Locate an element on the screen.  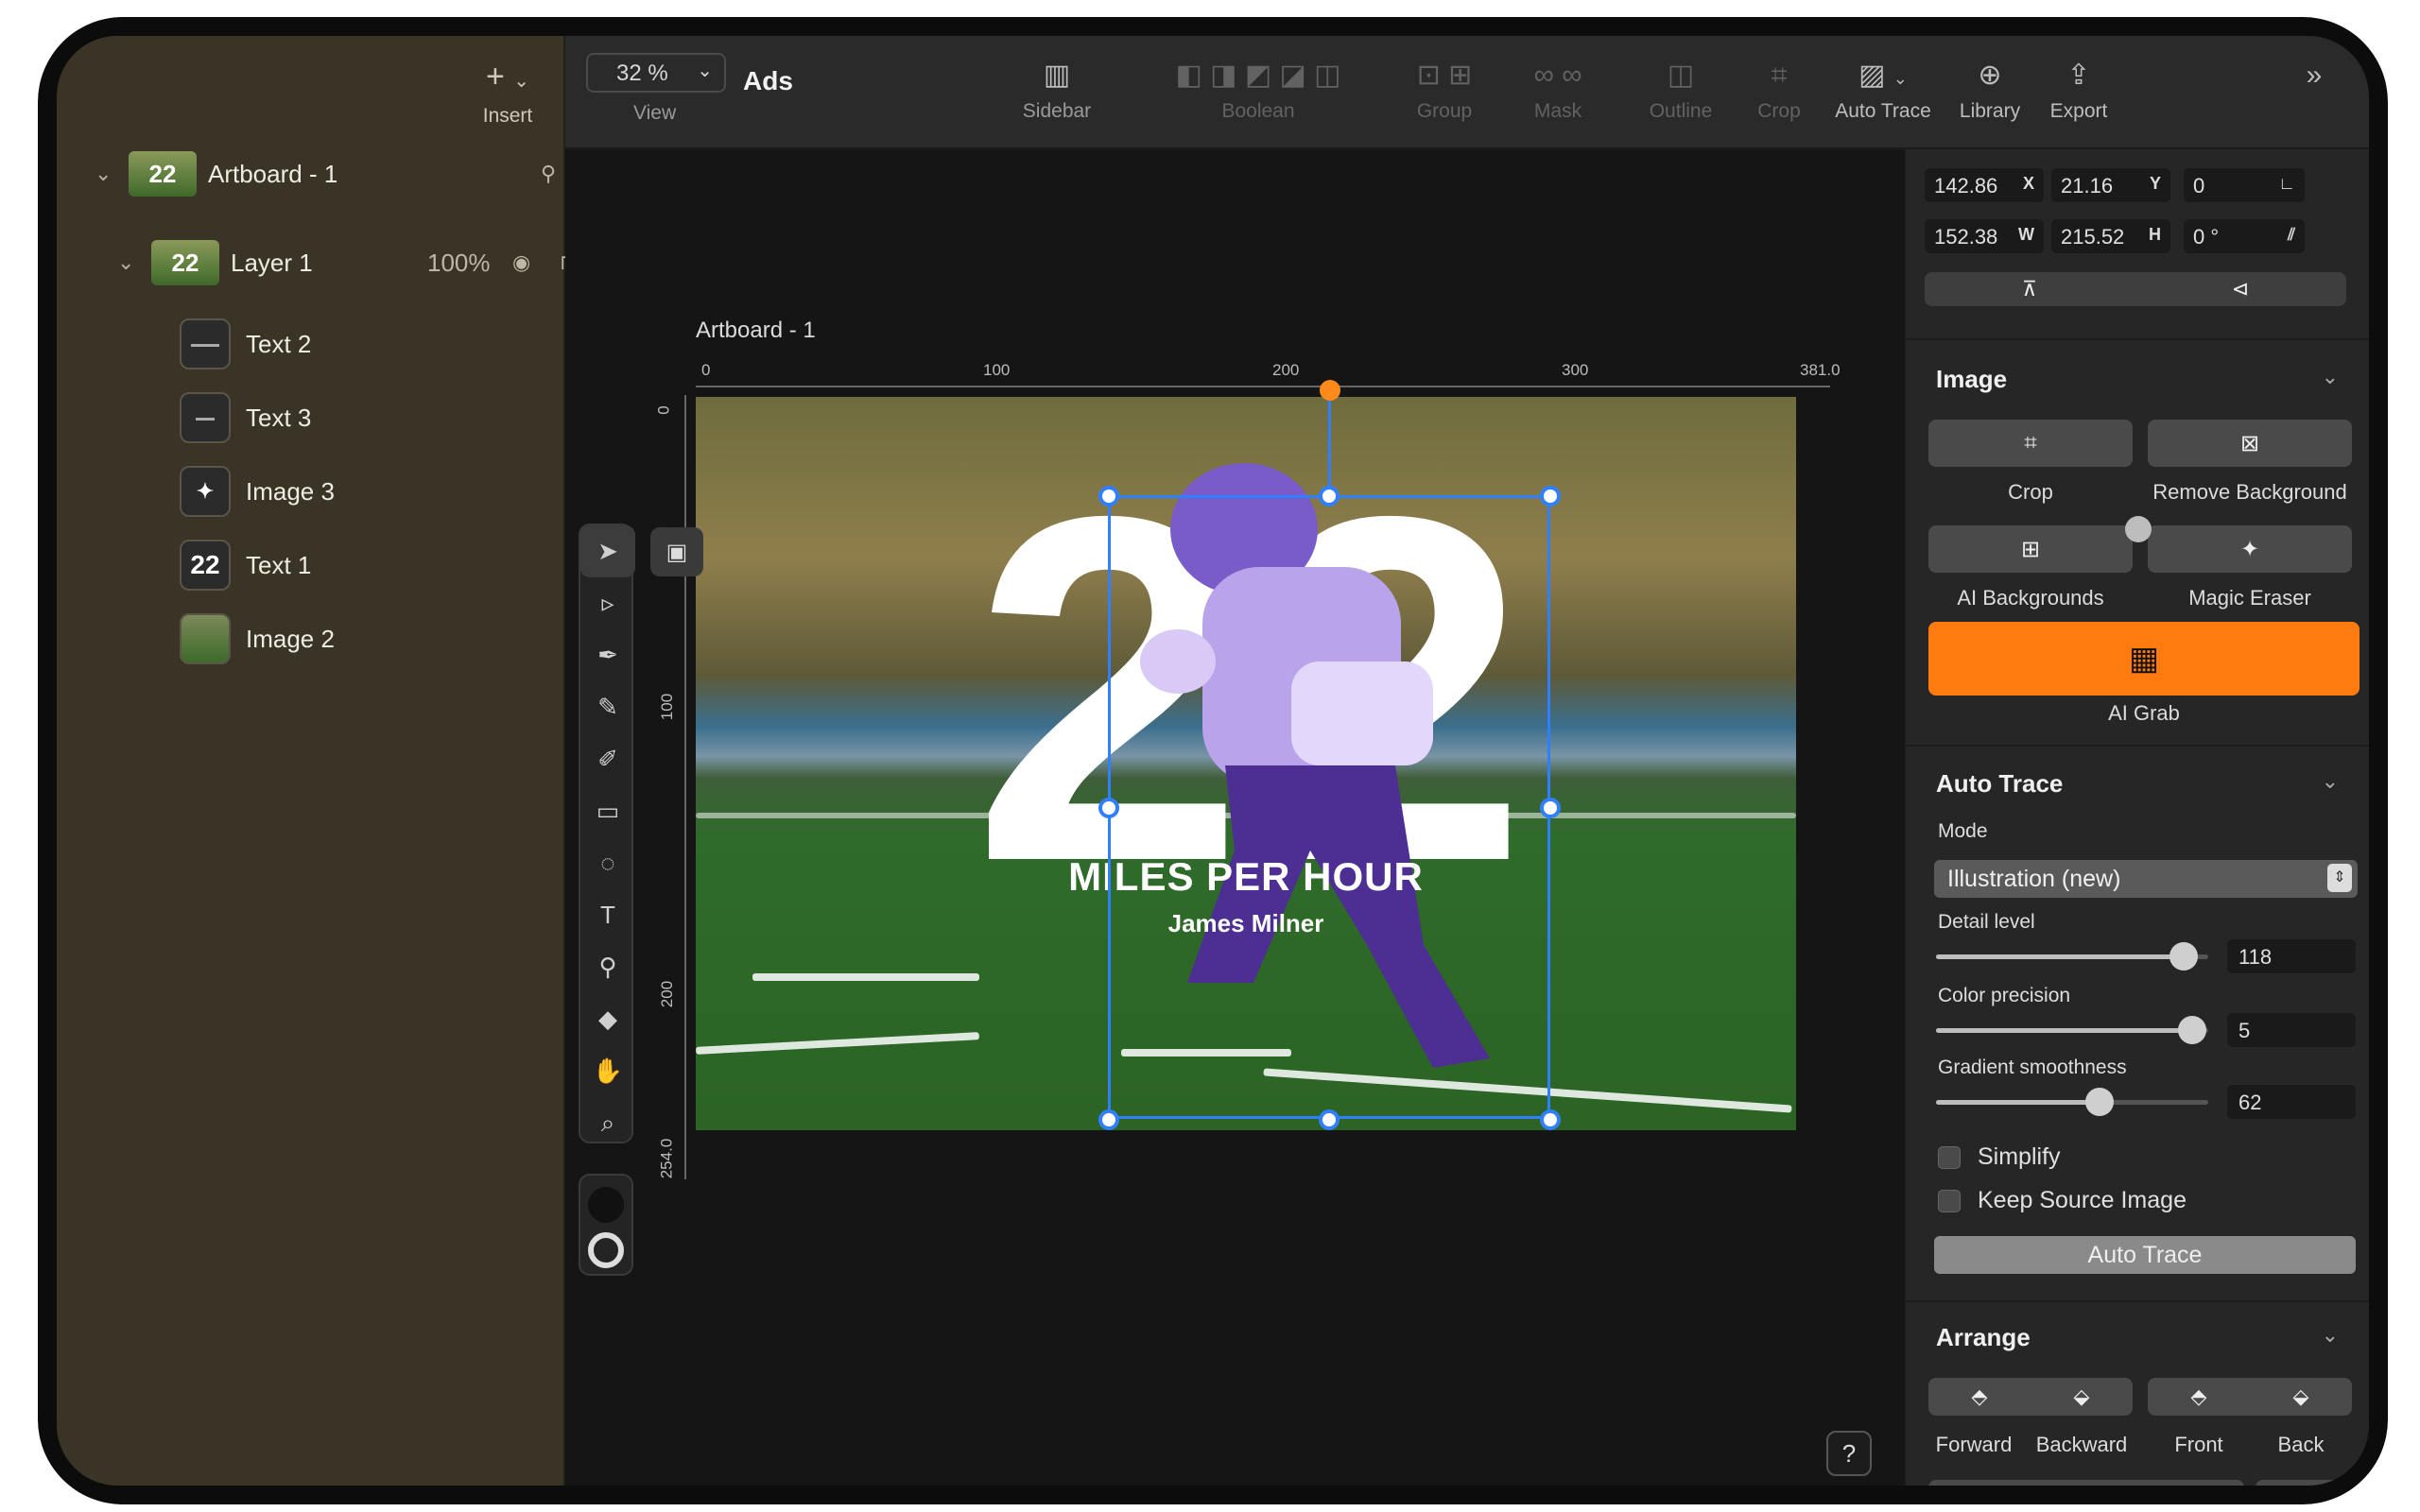
pencil-tool-icon: ✎ is located at coordinates (607, 707).